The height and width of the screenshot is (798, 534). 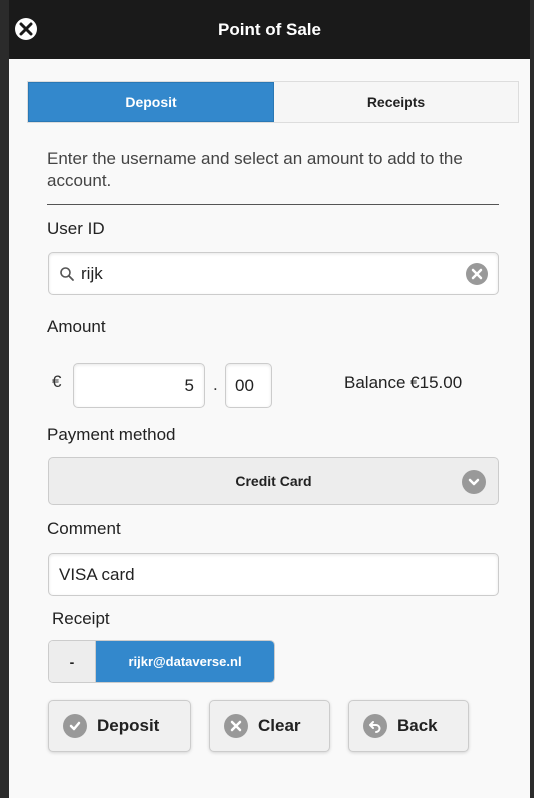 I want to click on currency-symbol: €, so click(x=57, y=381).